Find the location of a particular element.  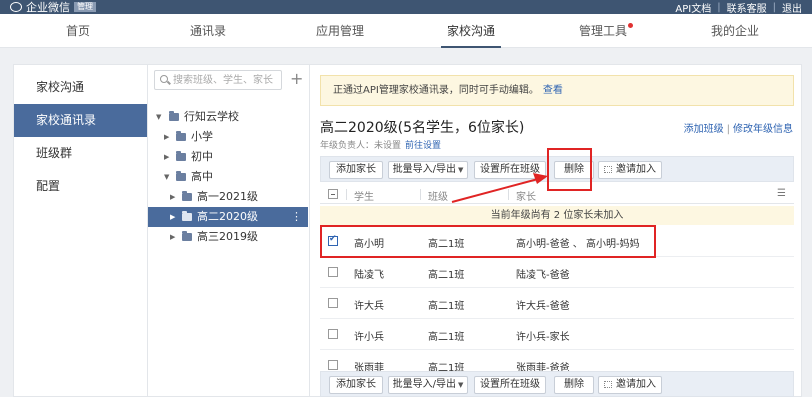

grade-owner-text: 年级负责人：未设置 is located at coordinates (361, 146).